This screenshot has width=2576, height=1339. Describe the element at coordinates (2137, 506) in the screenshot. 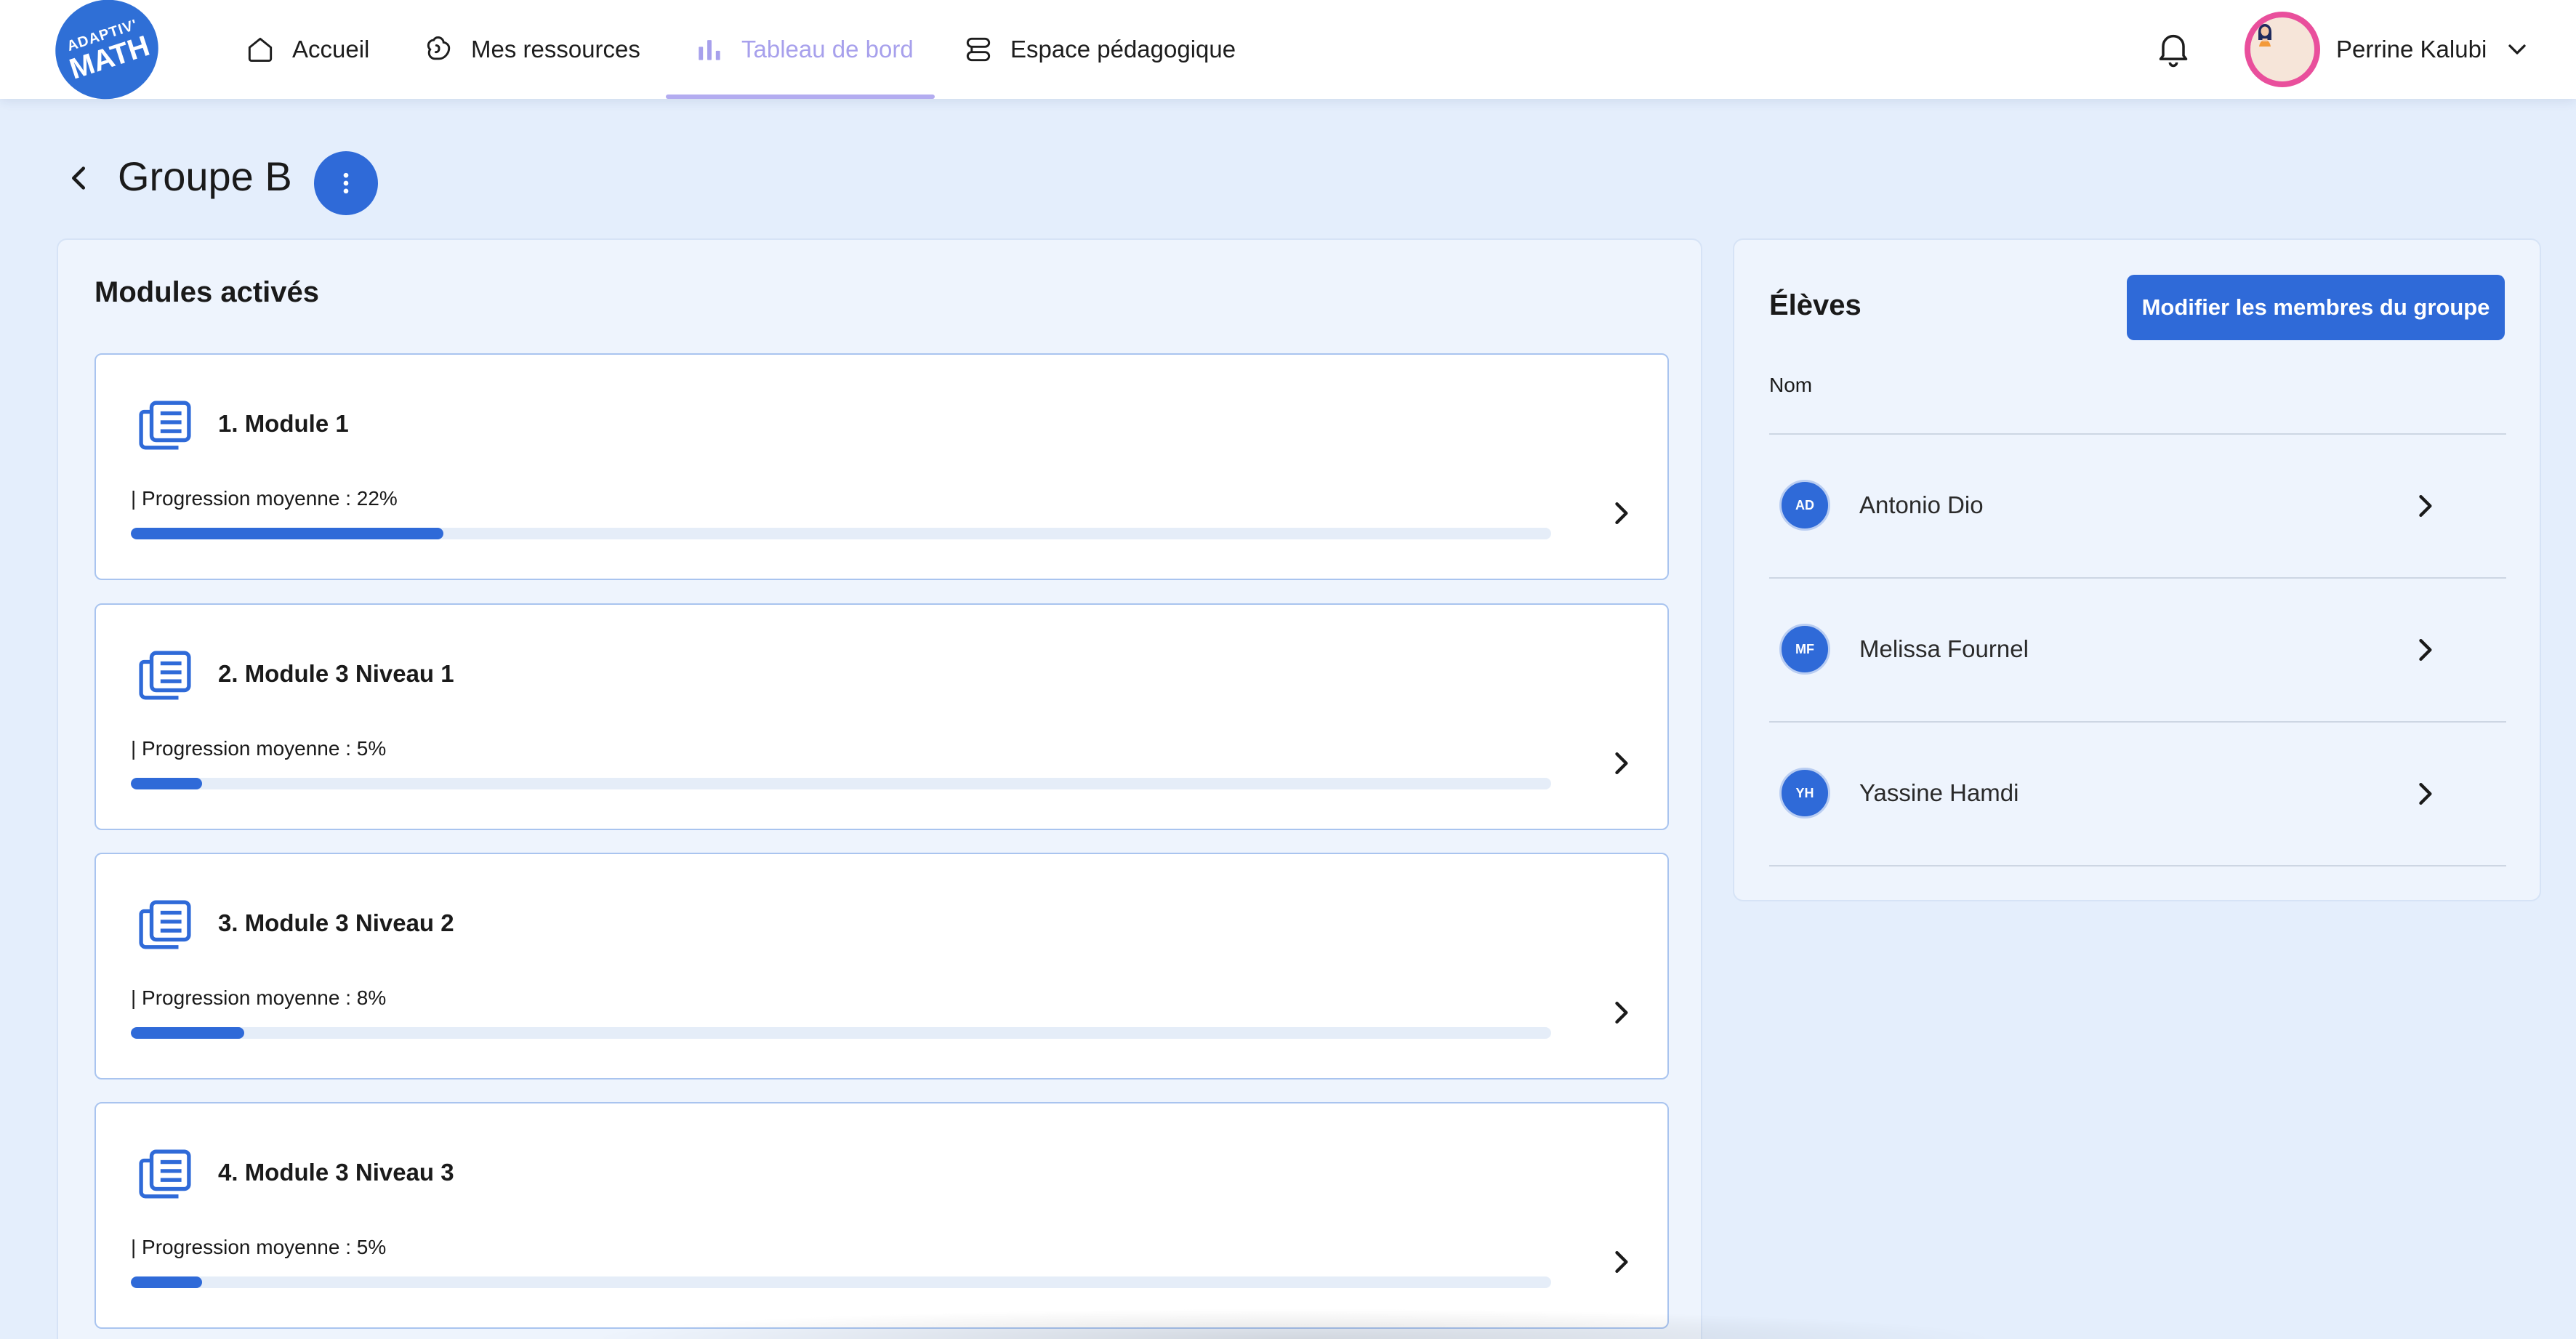

I see `student-row: AD Antonio Dio` at that location.